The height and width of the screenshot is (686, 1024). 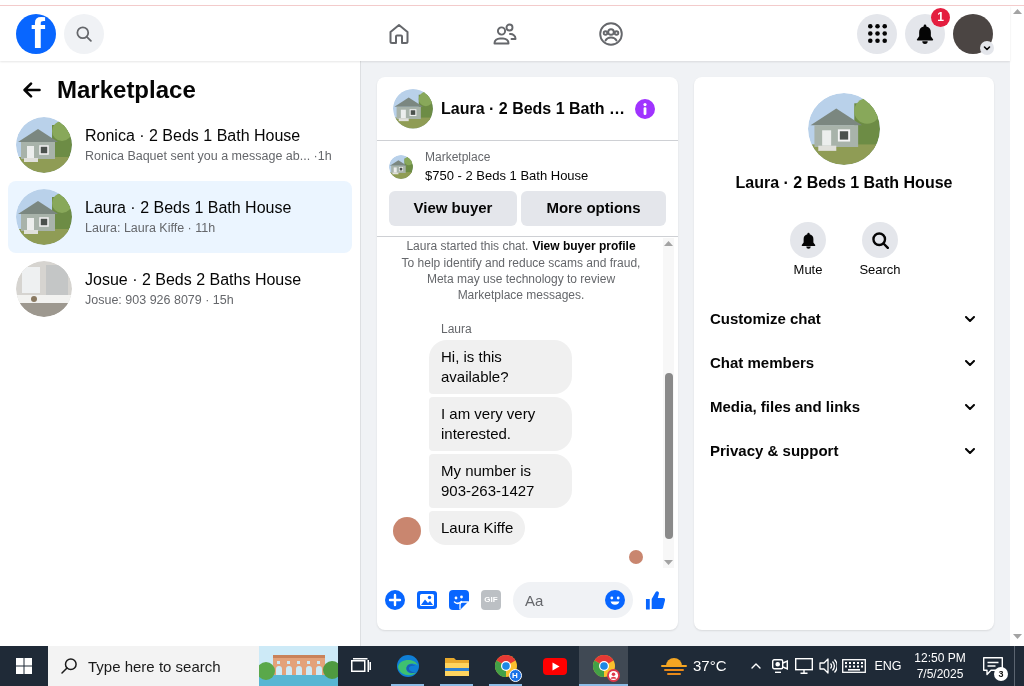 I want to click on search-button, so click(x=880, y=240).